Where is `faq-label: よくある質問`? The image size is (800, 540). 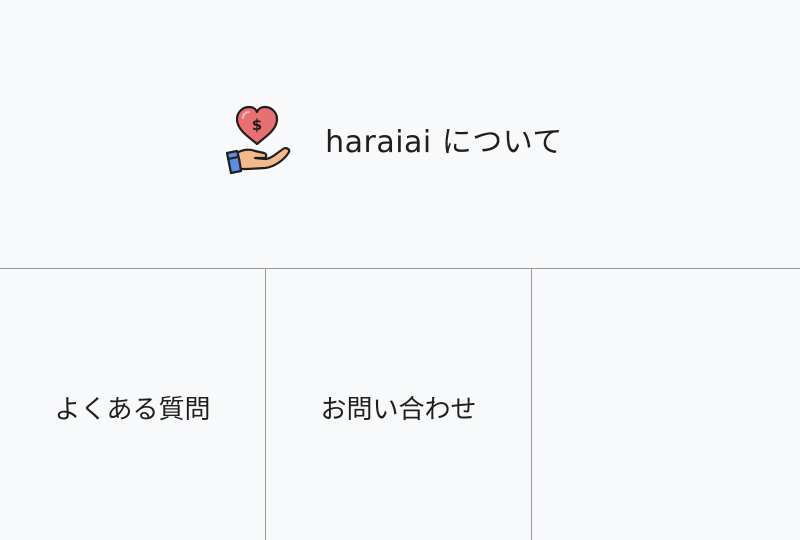 faq-label: よくある質問 is located at coordinates (132, 410).